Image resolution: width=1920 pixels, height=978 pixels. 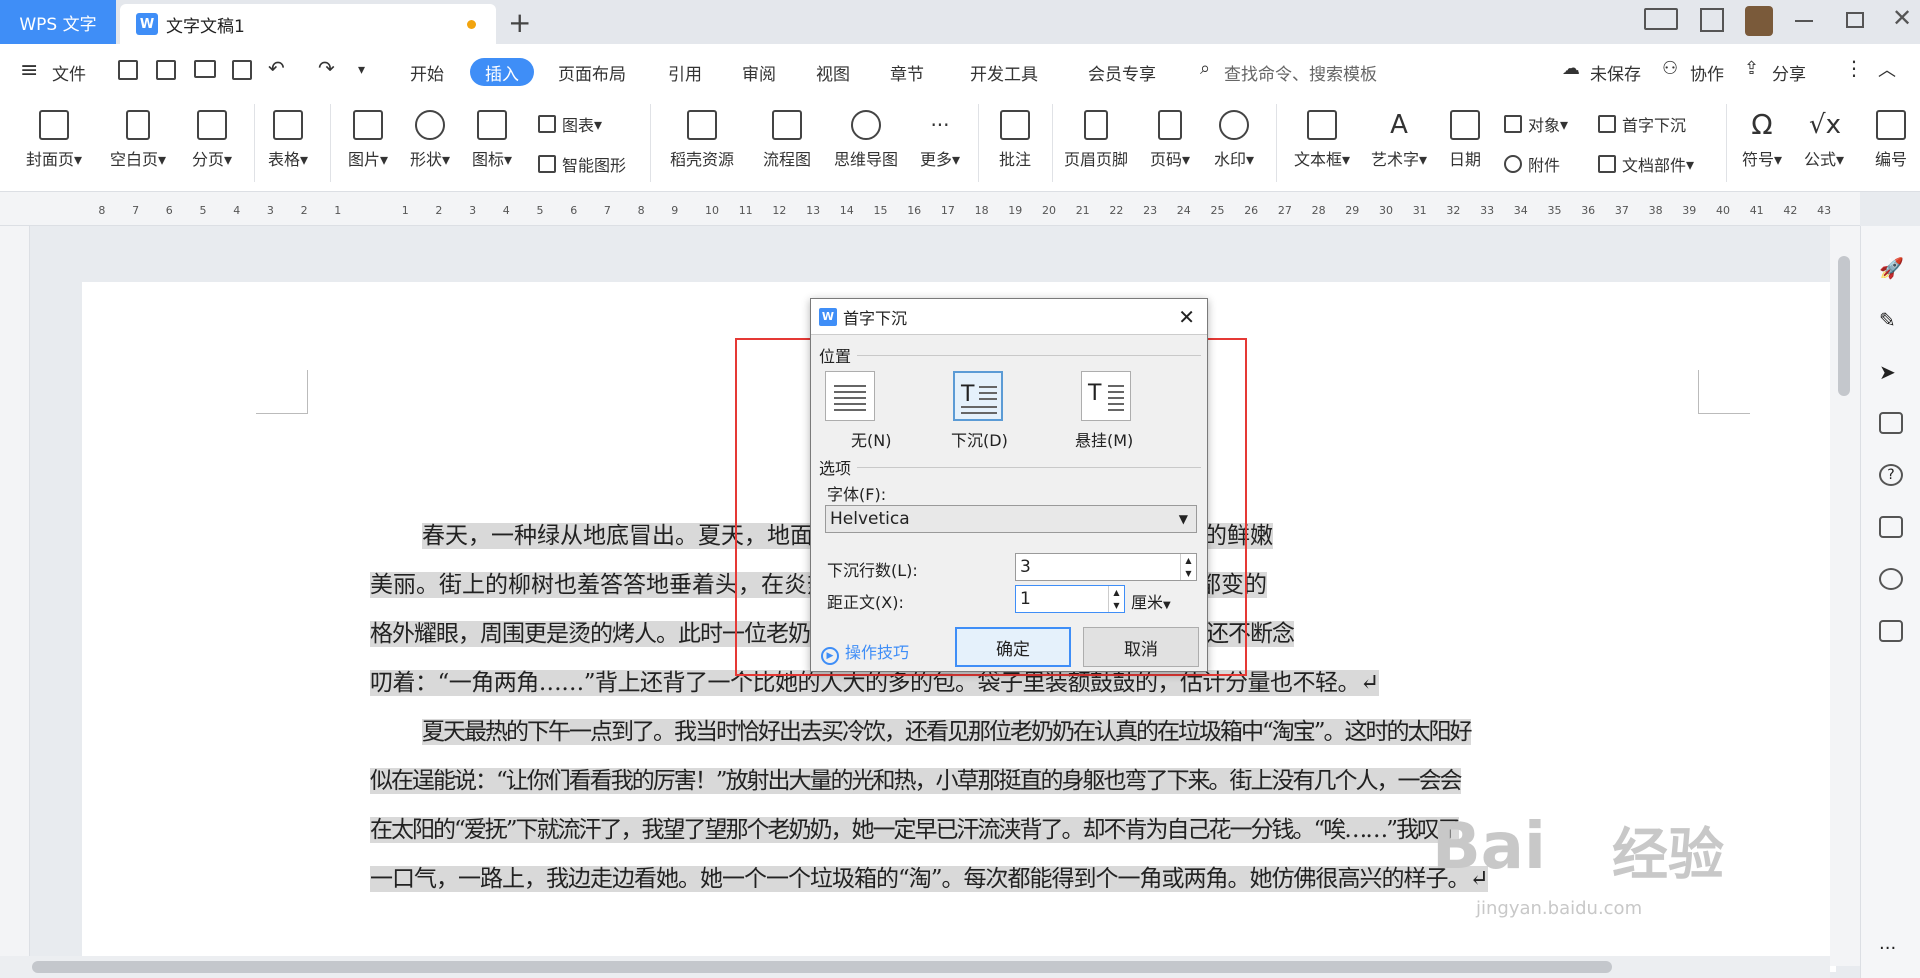 I want to click on docer-resources-button: 稻壳资源, so click(x=702, y=140).